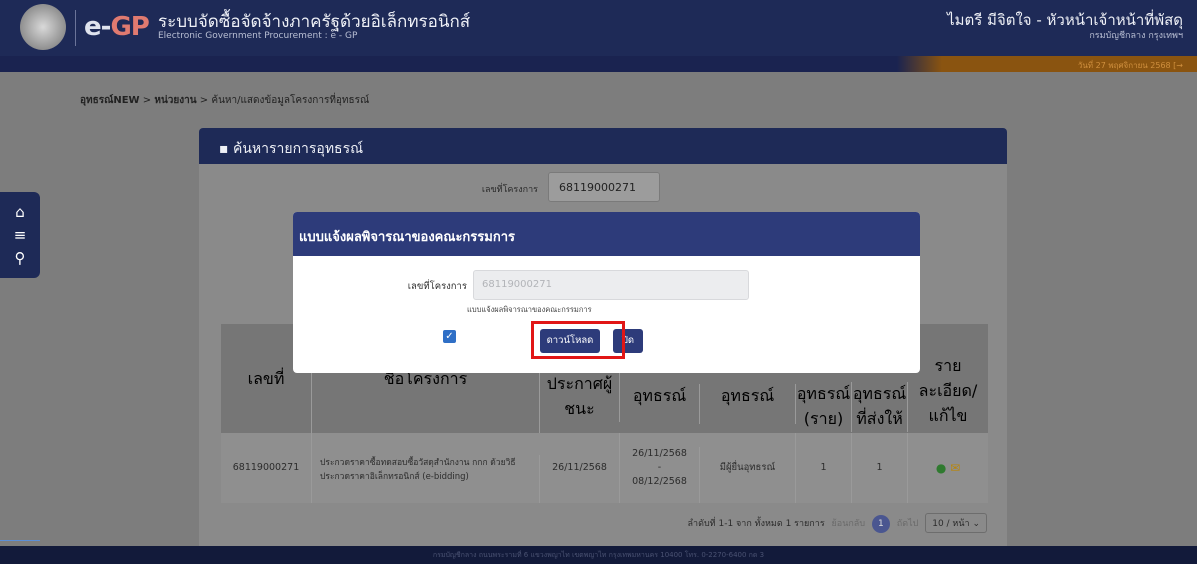 This screenshot has width=1197, height=564. I want to click on col-header-appeal-count: อุทธรณ์ (ราย), so click(824, 407).